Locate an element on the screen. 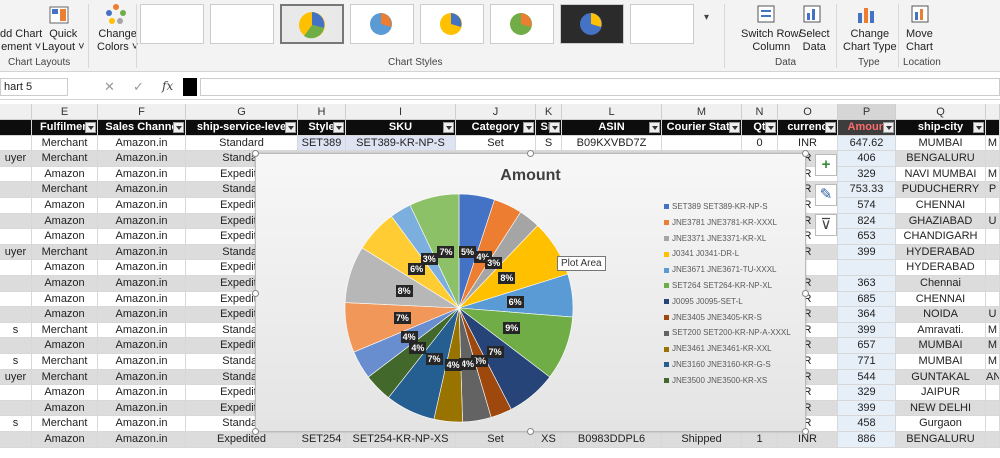 This screenshot has width=1000, height=458. table-cell: 653 is located at coordinates (867, 237).